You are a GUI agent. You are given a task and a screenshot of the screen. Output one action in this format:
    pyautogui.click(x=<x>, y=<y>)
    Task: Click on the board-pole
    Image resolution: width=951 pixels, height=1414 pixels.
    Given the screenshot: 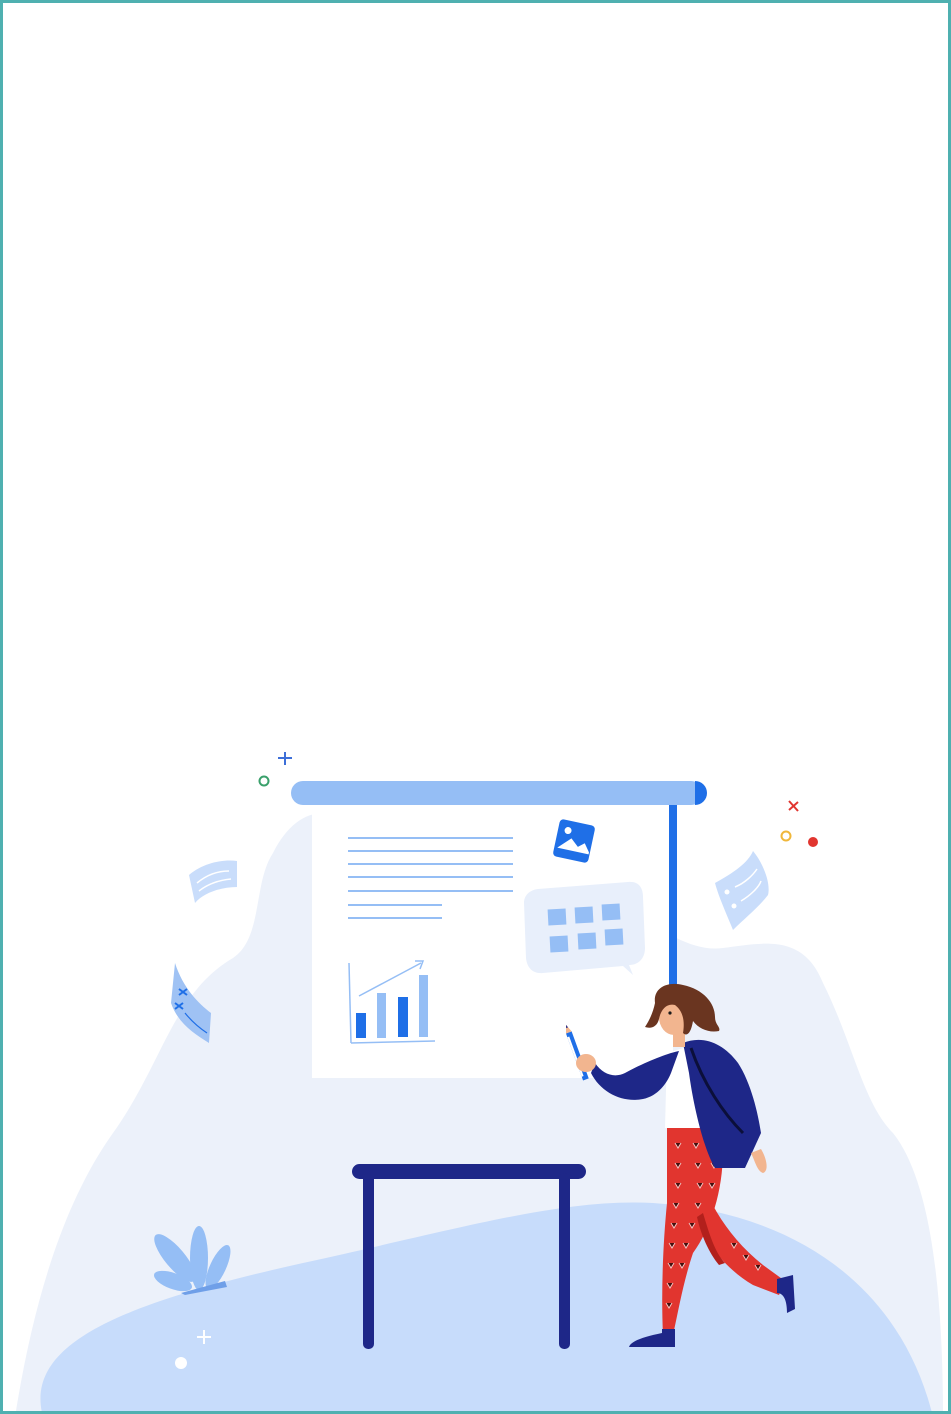 What is the action you would take?
    pyautogui.click(x=673, y=898)
    